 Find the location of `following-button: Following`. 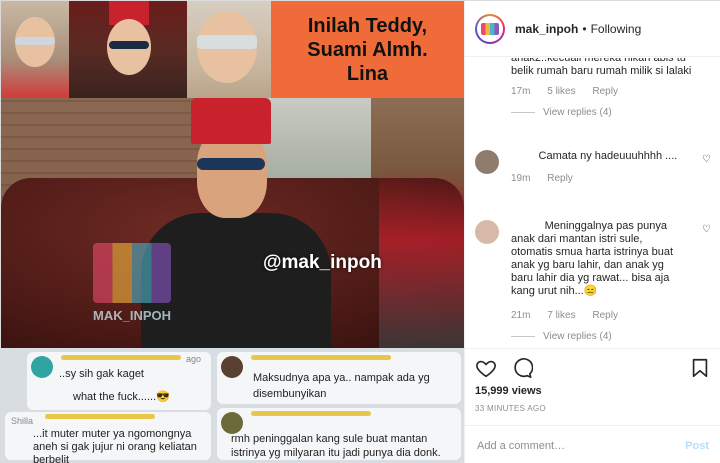

following-button: Following is located at coordinates (616, 29).